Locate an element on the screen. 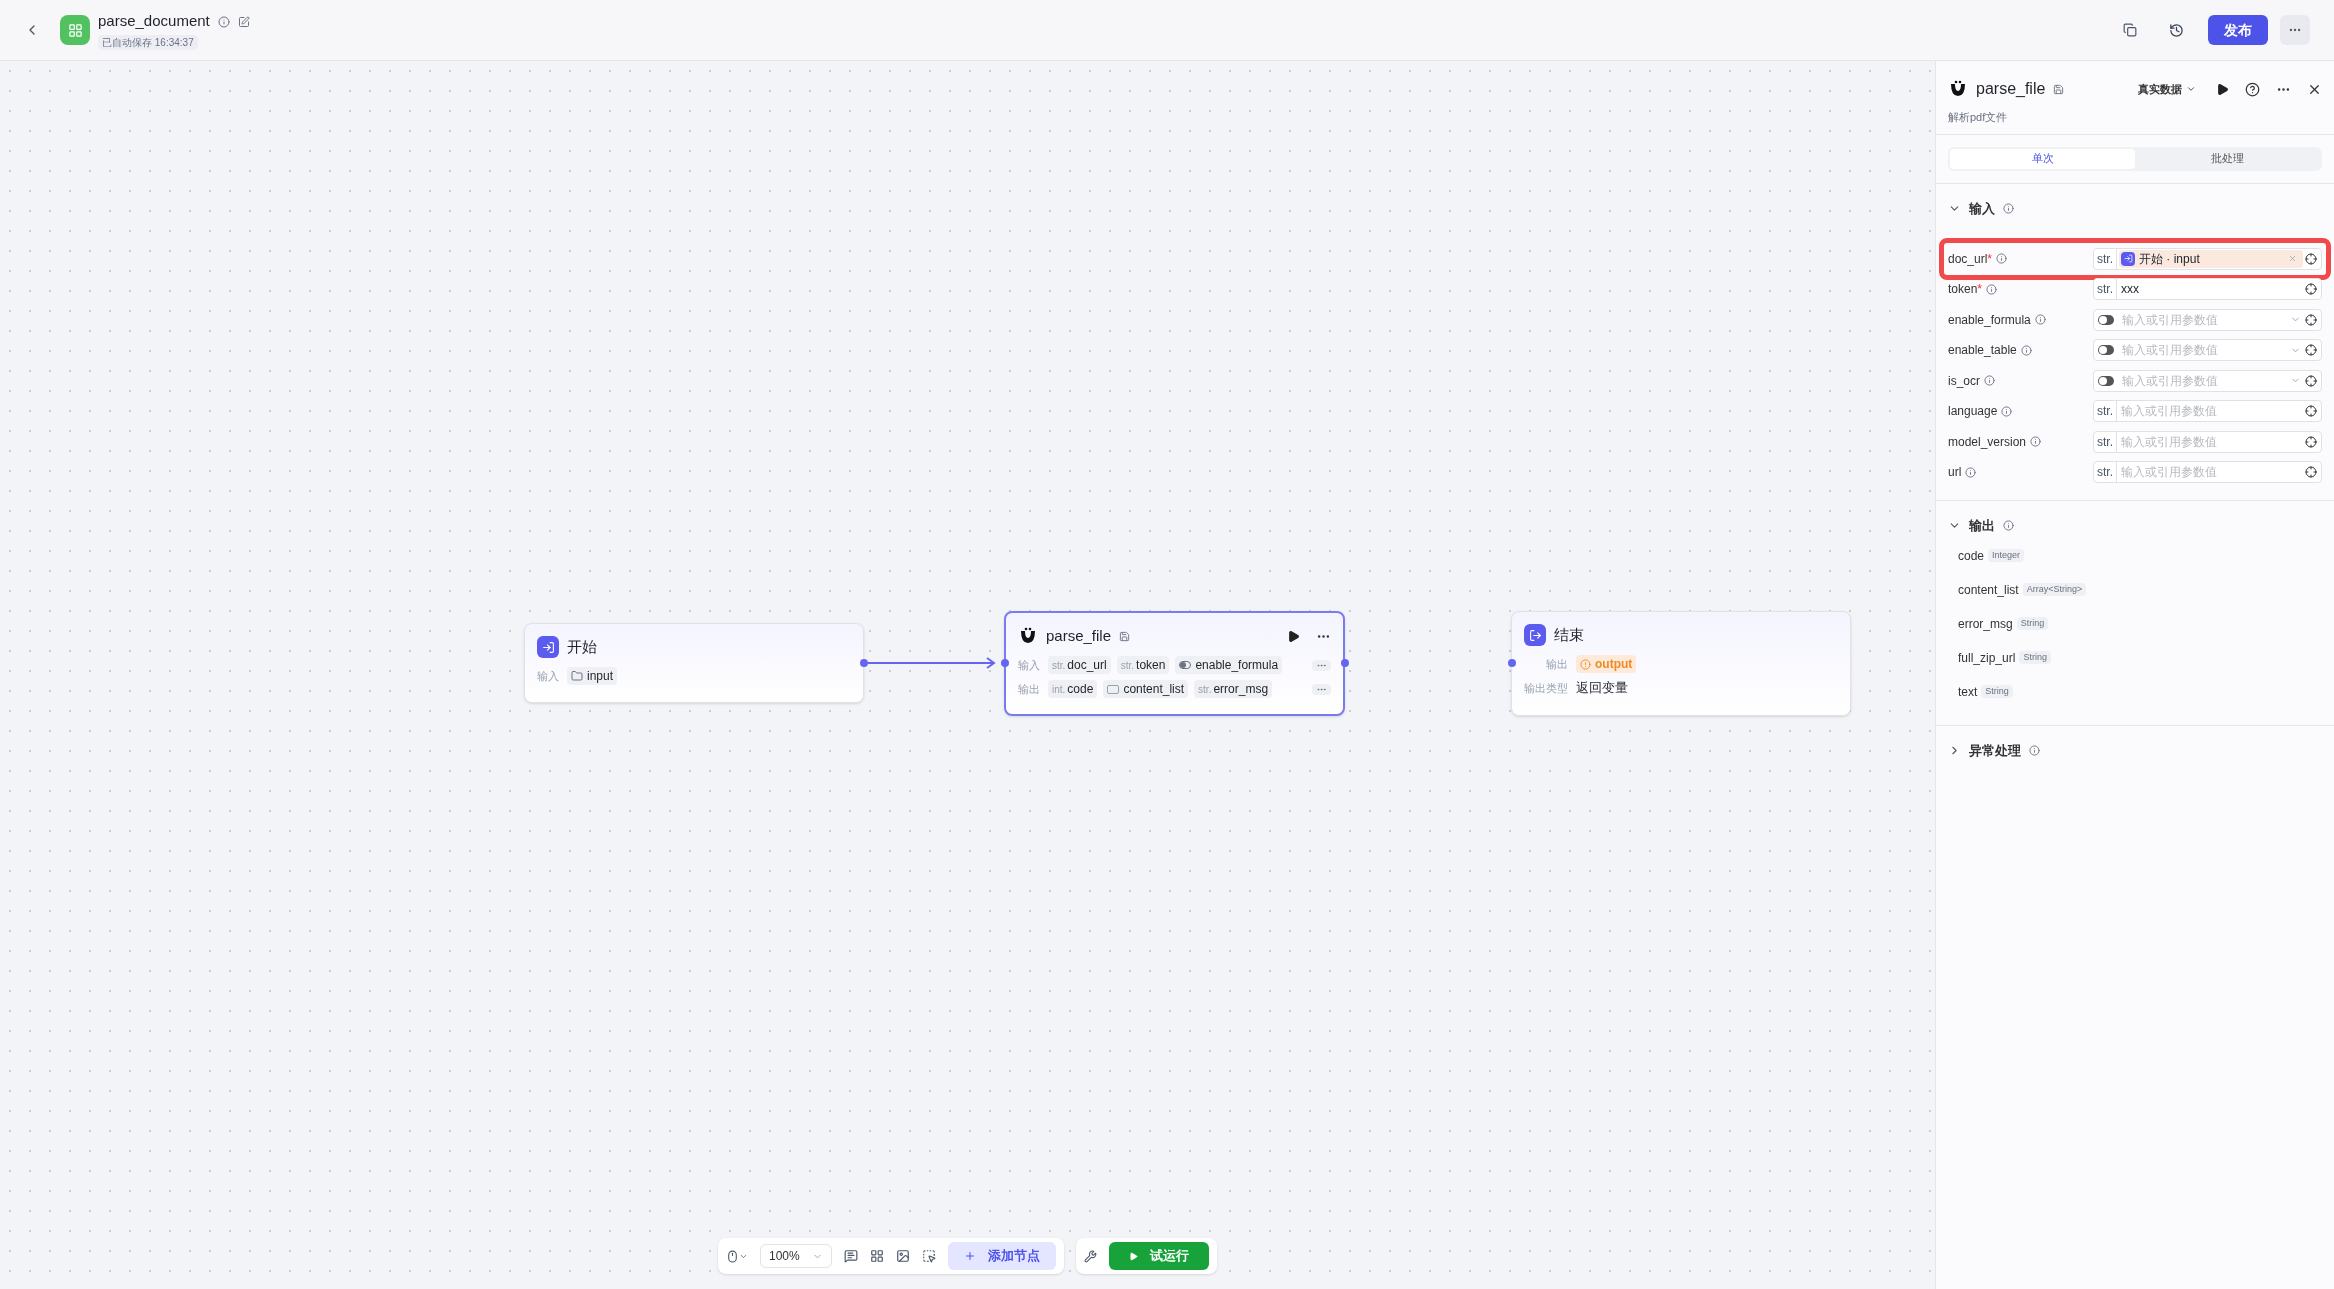 The image size is (2334, 1289). publish-button: 发布 is located at coordinates (2238, 30).